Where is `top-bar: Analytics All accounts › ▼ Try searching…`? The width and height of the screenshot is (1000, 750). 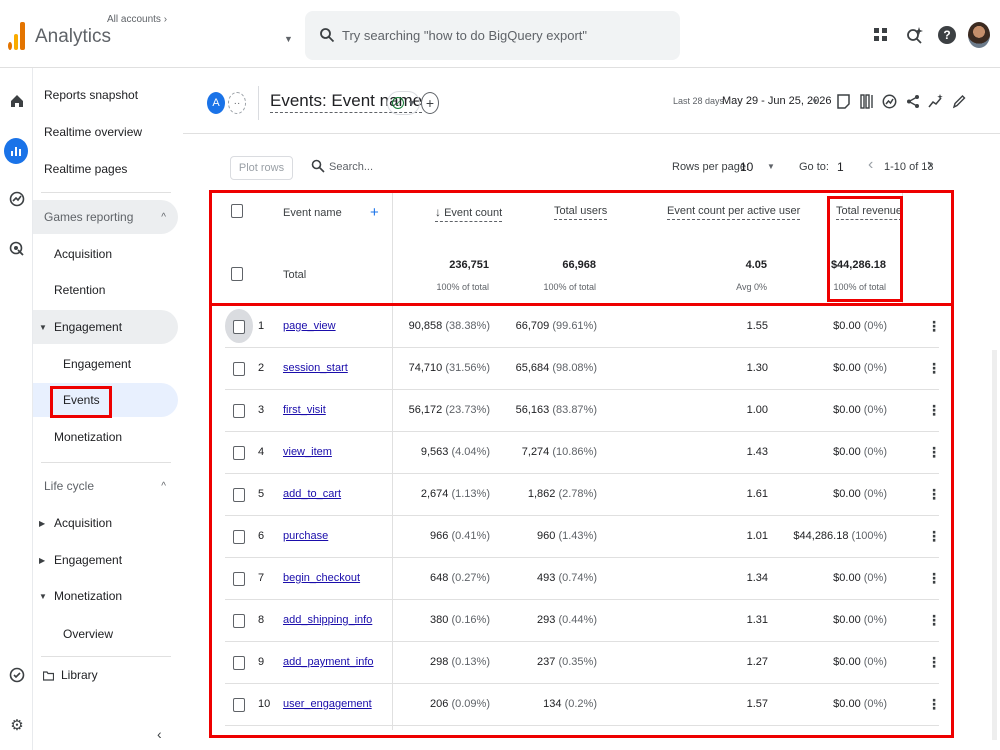
top-bar: Analytics All accounts › ▼ Try searching… is located at coordinates (500, 34).